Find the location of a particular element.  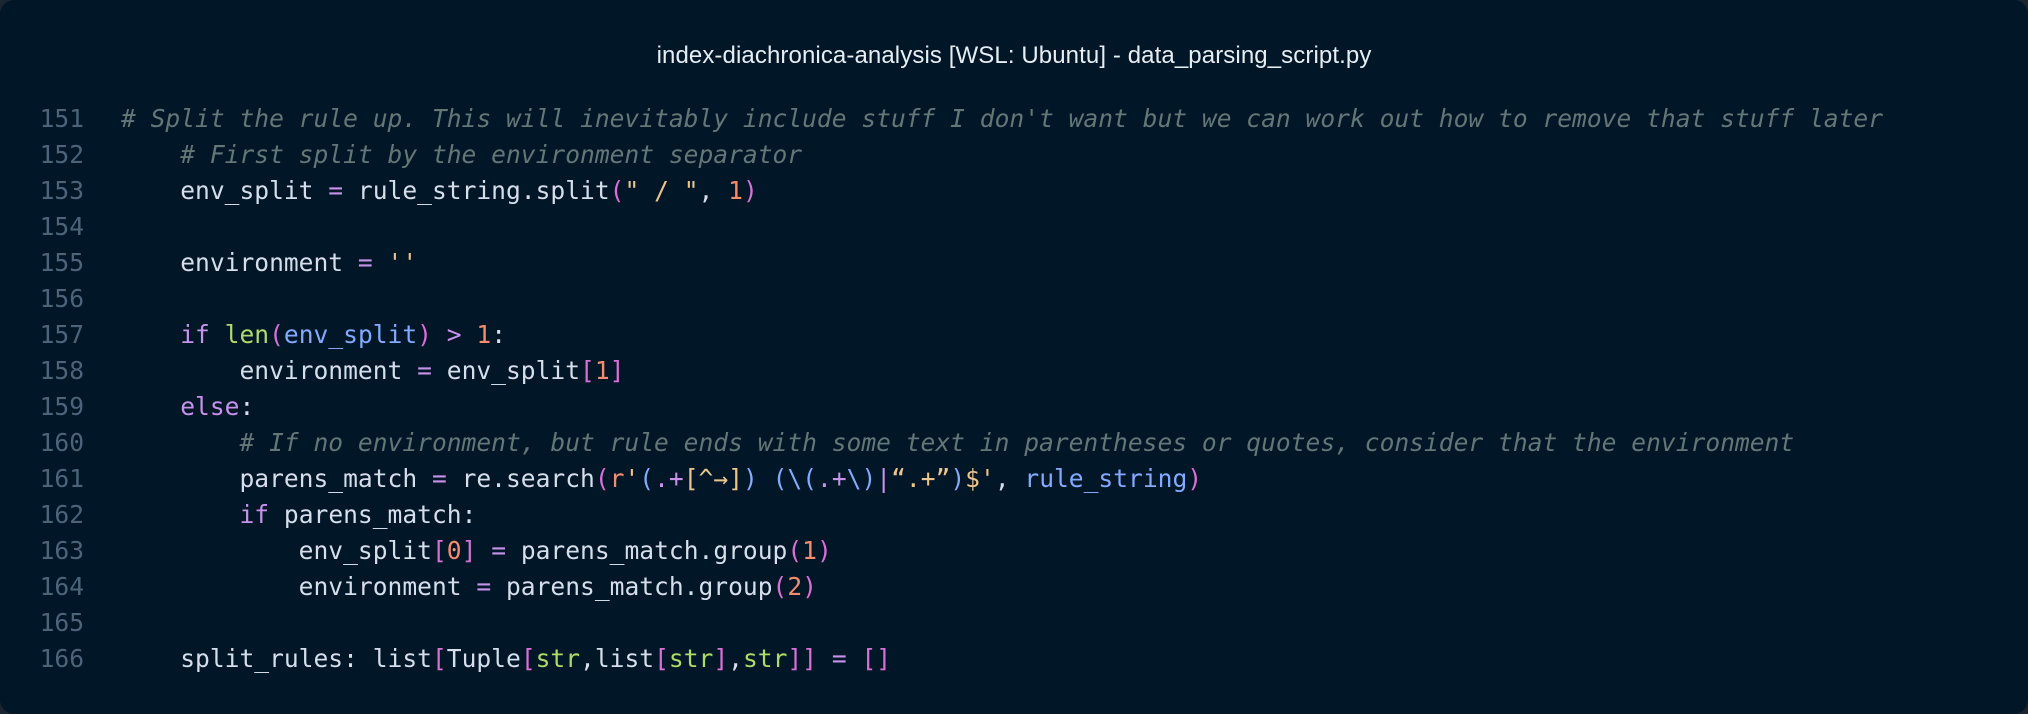

line-code: if len(env_split) > 1: is located at coordinates (295, 335).